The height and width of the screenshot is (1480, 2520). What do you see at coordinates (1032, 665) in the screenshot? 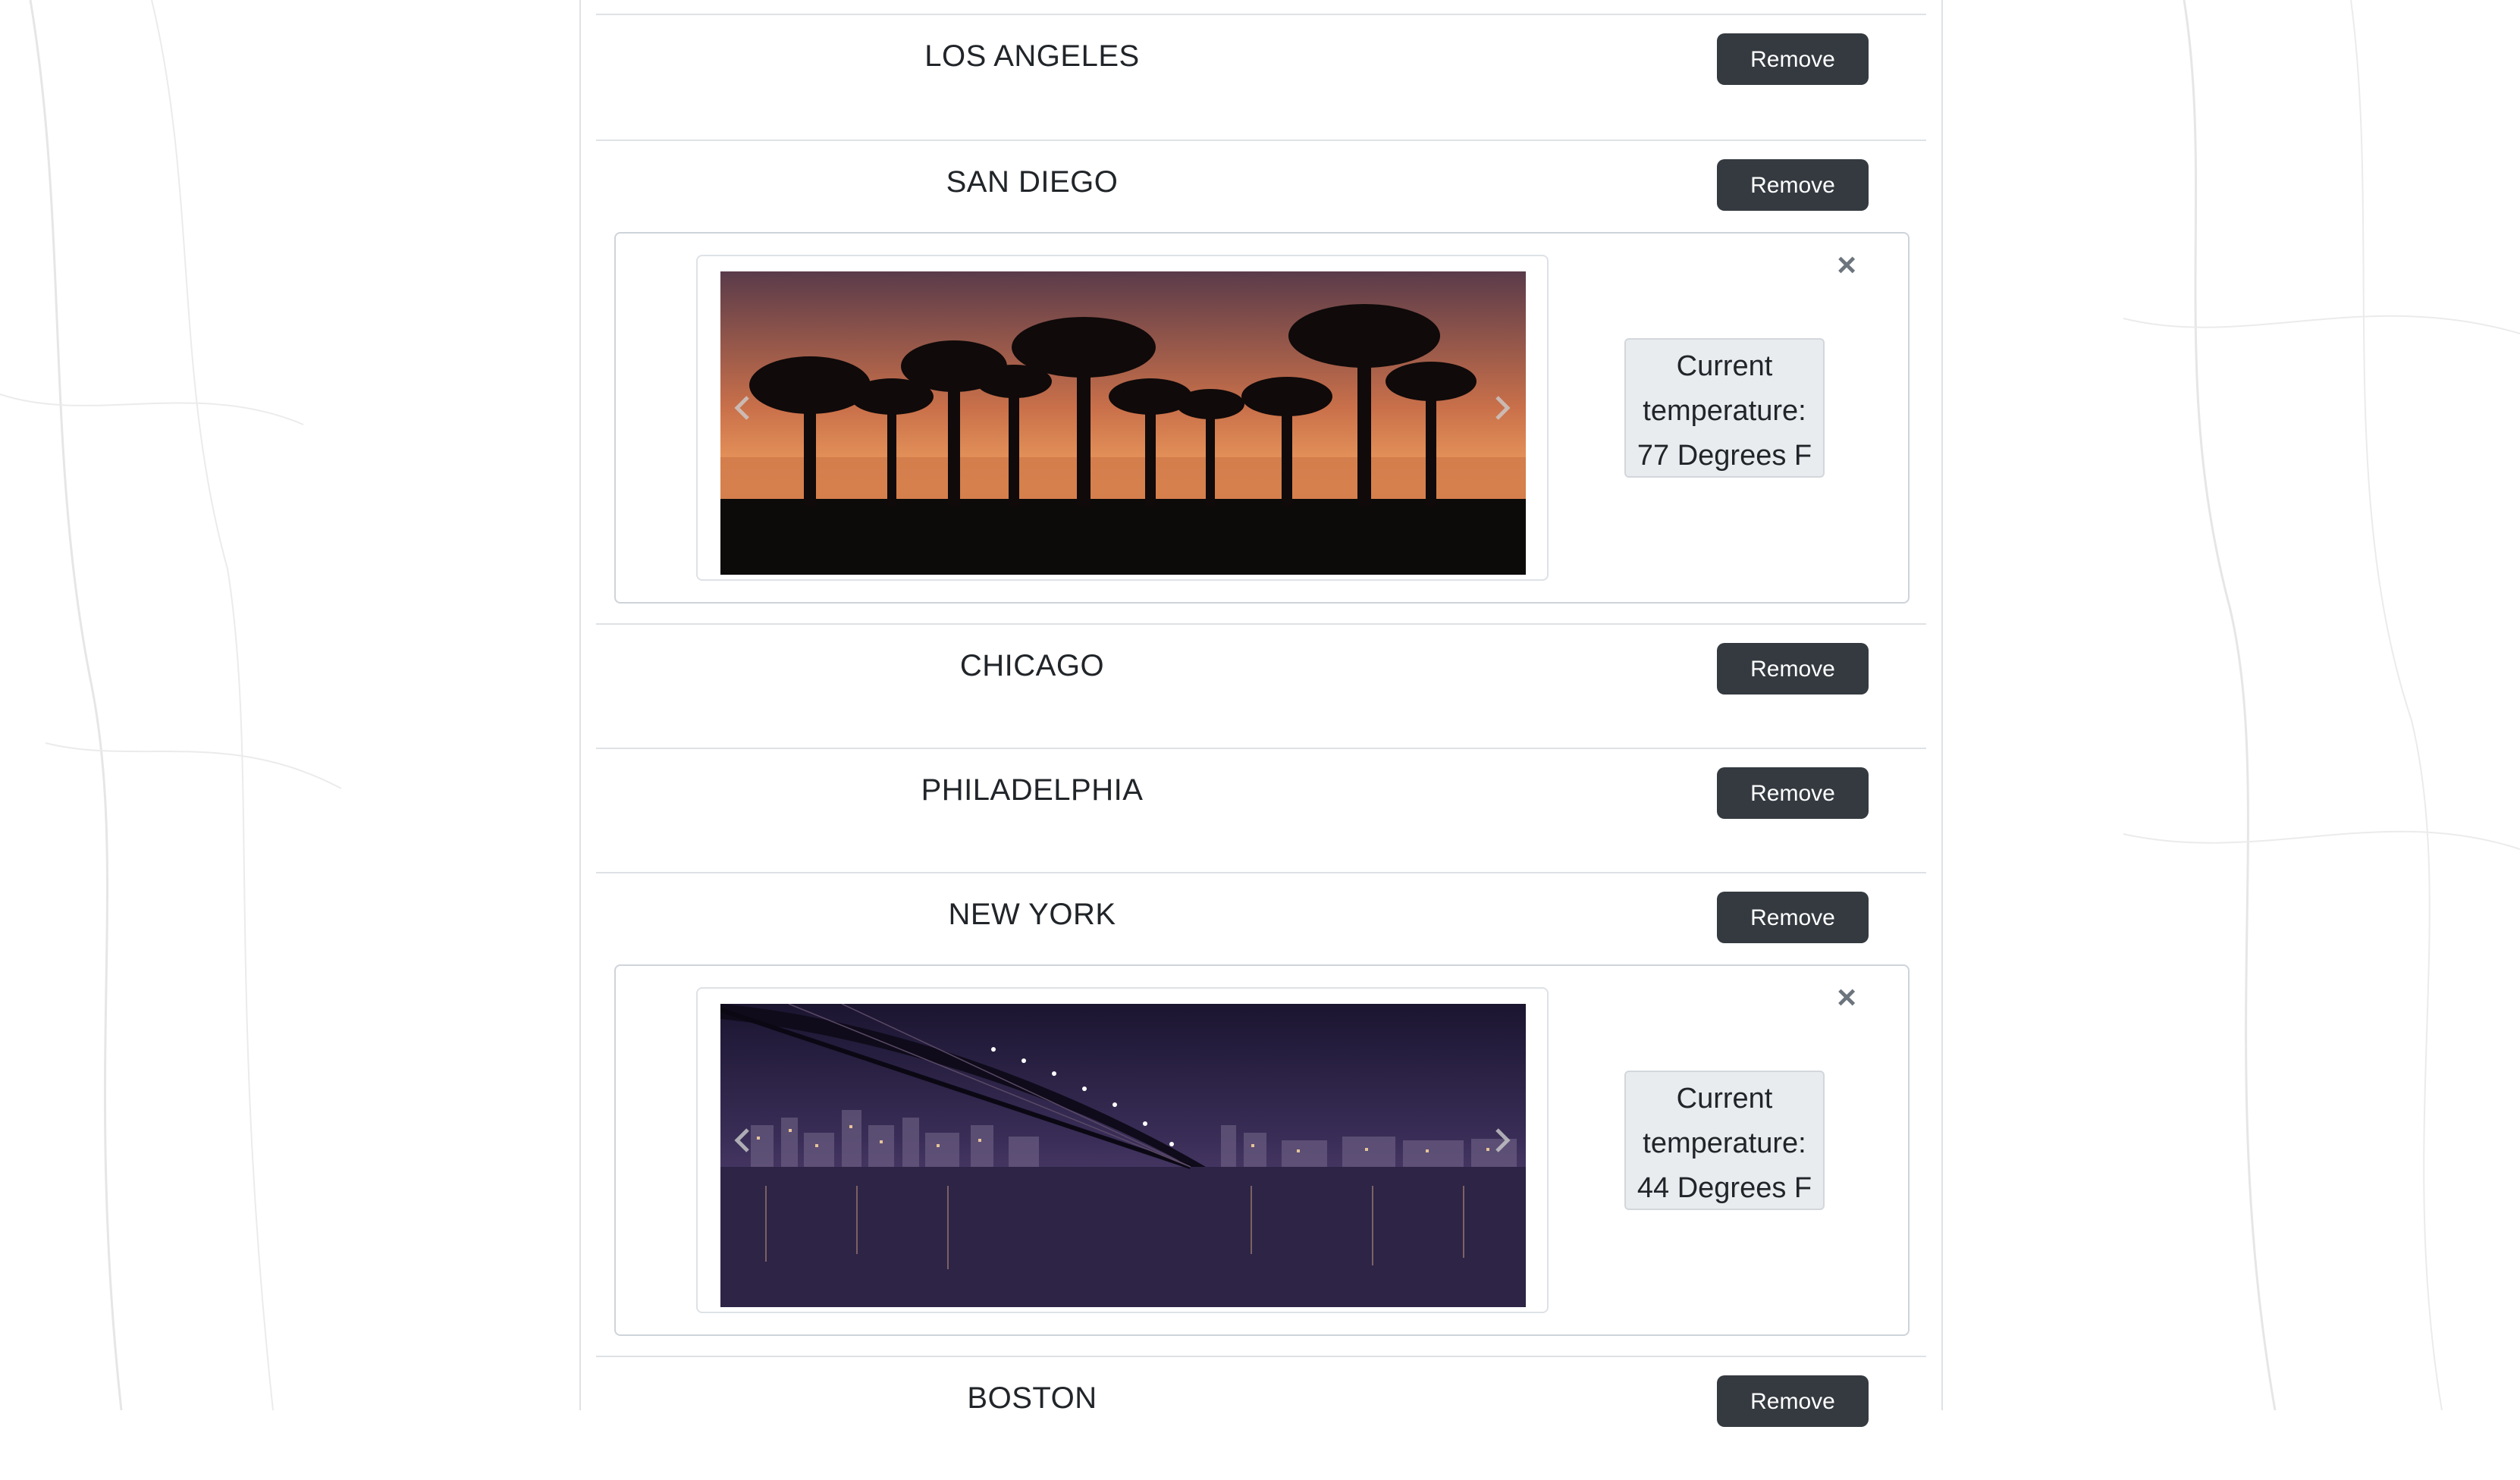
I see `city-name: CHICAGO` at bounding box center [1032, 665].